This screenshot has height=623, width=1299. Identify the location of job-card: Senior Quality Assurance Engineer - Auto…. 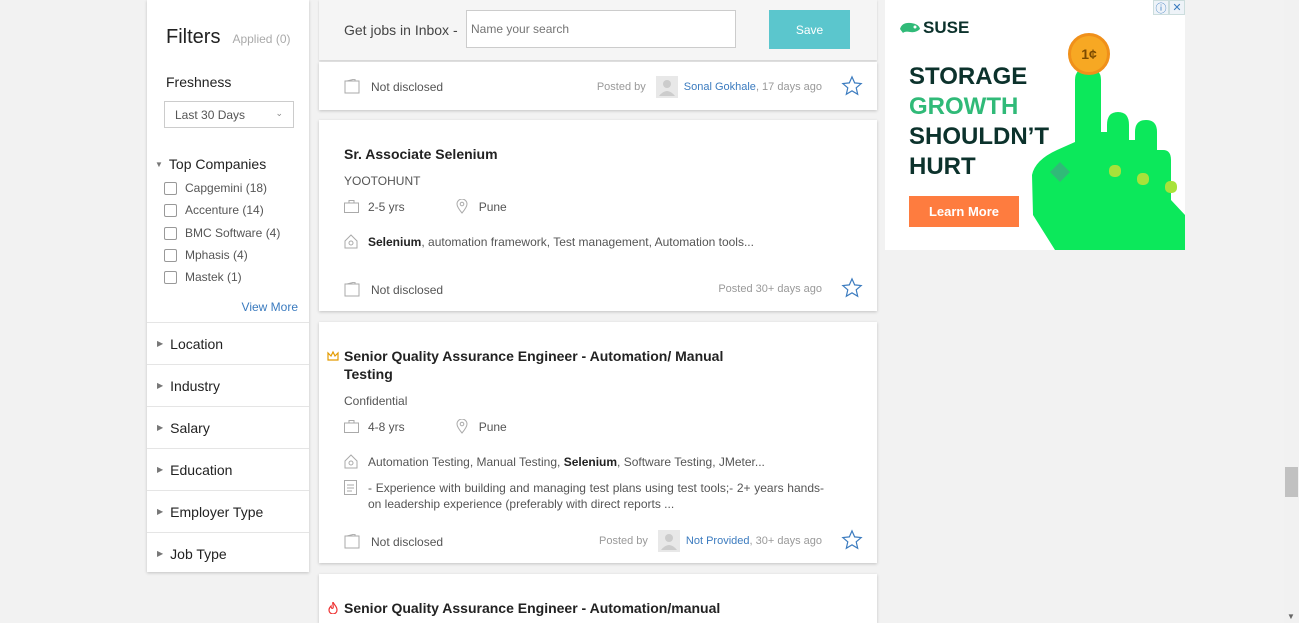
(598, 598).